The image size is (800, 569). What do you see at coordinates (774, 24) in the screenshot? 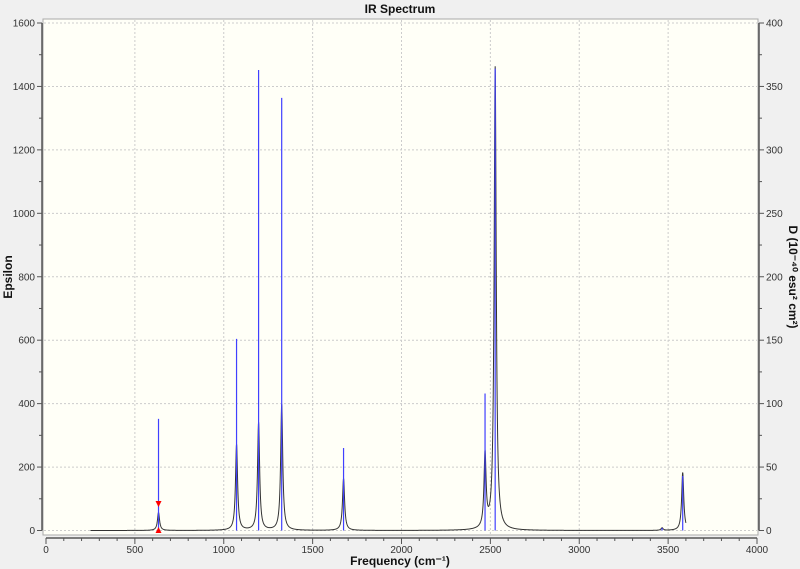
I see `y2-tick-label: 400` at bounding box center [774, 24].